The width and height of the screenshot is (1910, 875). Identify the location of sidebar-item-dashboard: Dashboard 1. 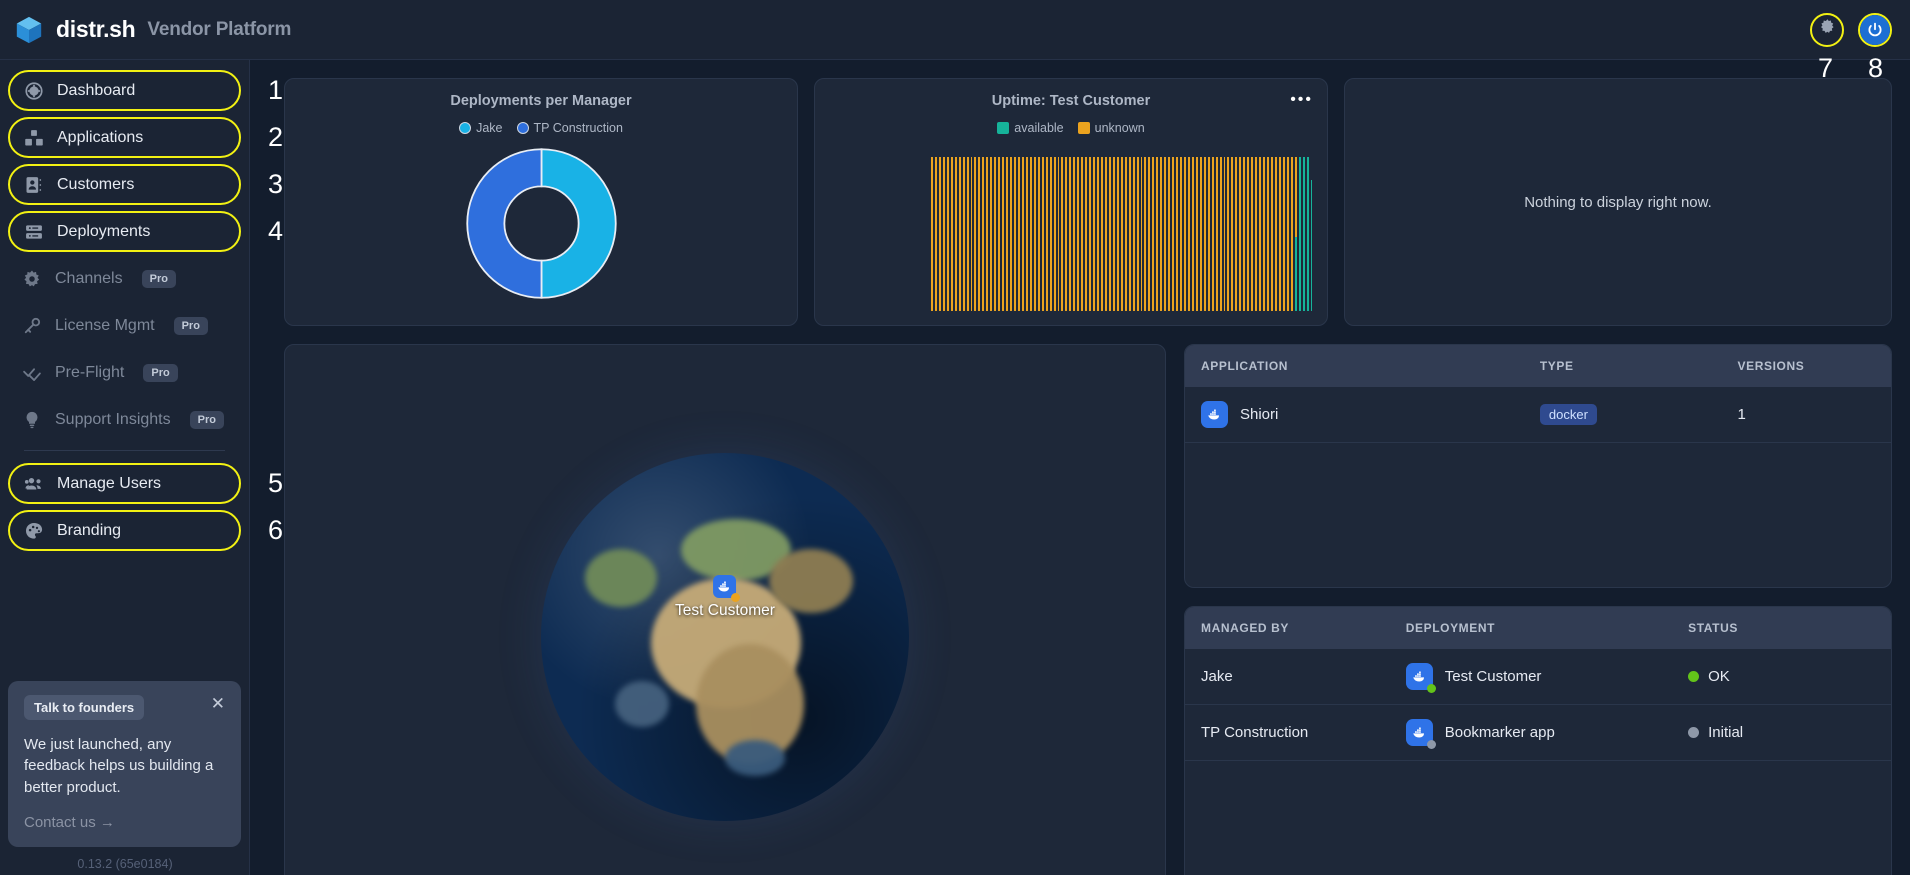
(145, 90).